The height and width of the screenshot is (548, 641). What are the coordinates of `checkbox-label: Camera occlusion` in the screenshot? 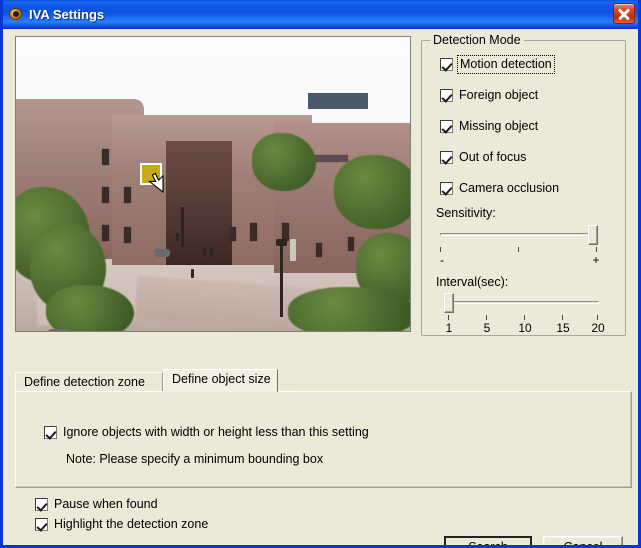 It's located at (509, 188).